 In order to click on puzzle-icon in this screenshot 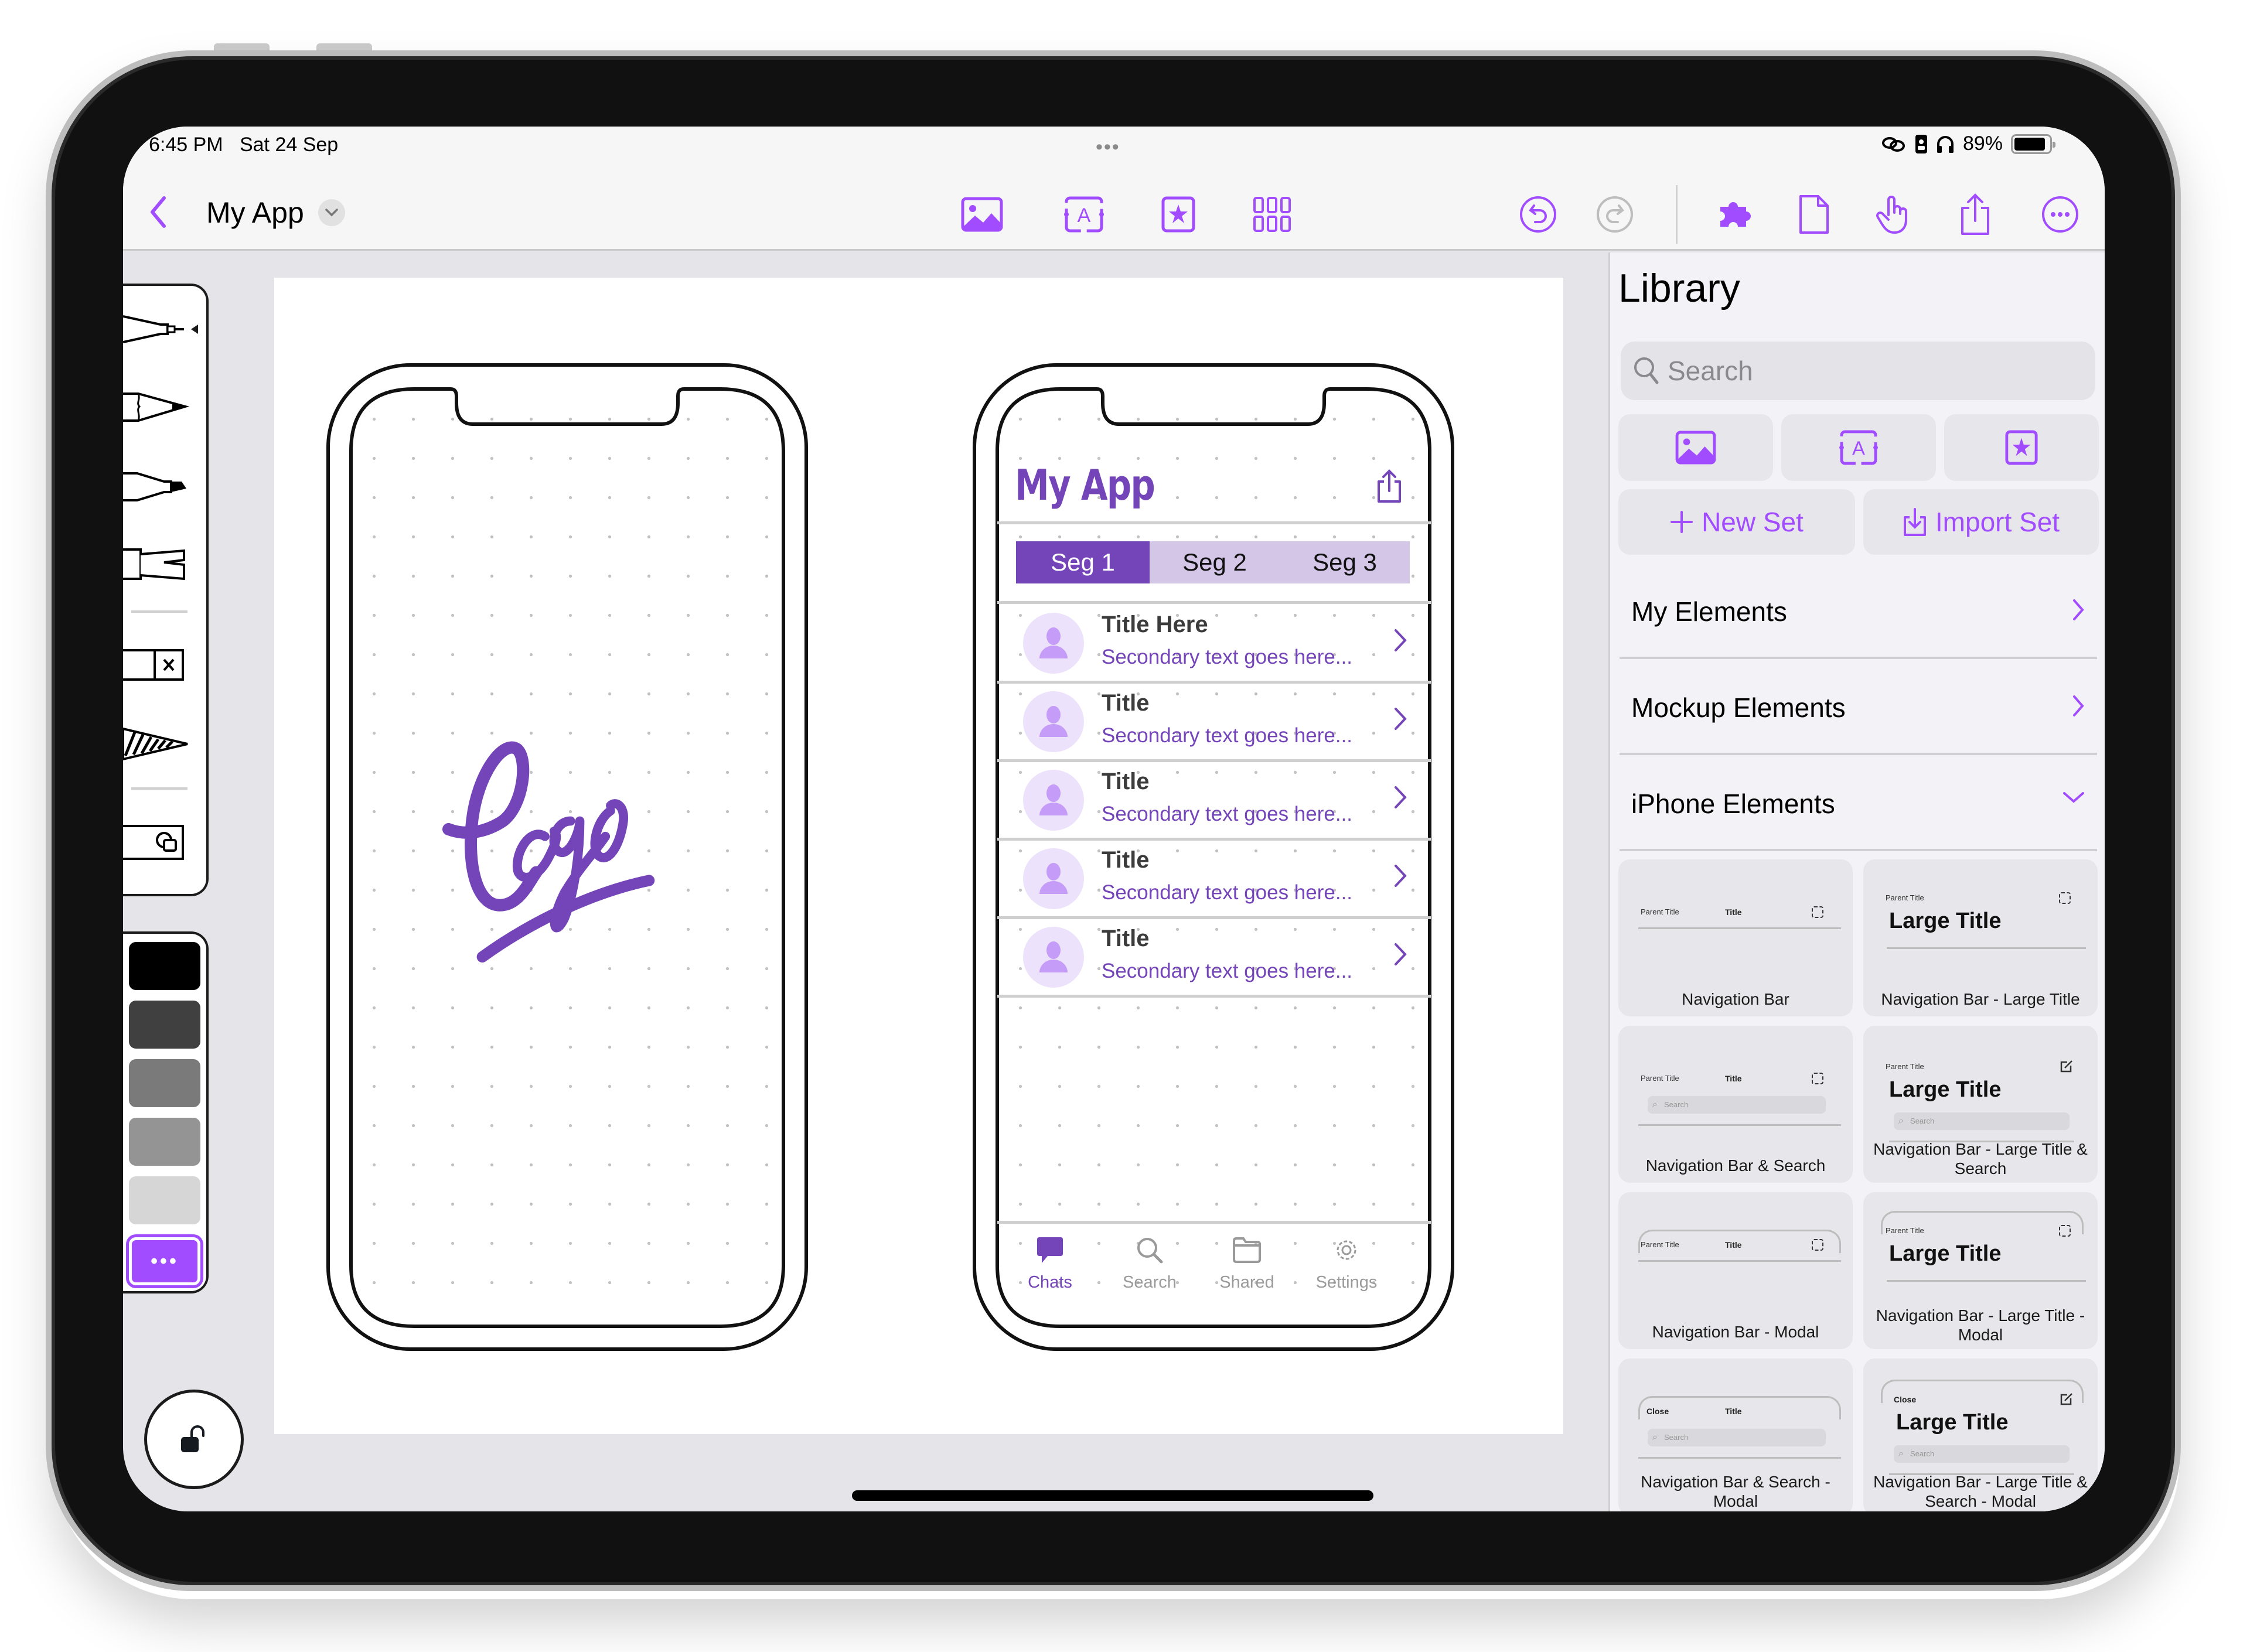, I will do `click(1735, 214)`.